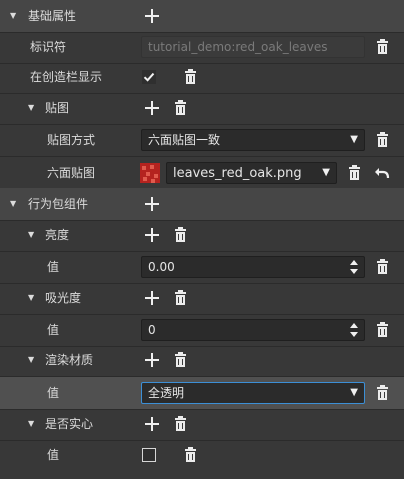 This screenshot has height=479, width=404. What do you see at coordinates (52, 16) in the screenshot?
I see `section-basic-label: 基础属性` at bounding box center [52, 16].